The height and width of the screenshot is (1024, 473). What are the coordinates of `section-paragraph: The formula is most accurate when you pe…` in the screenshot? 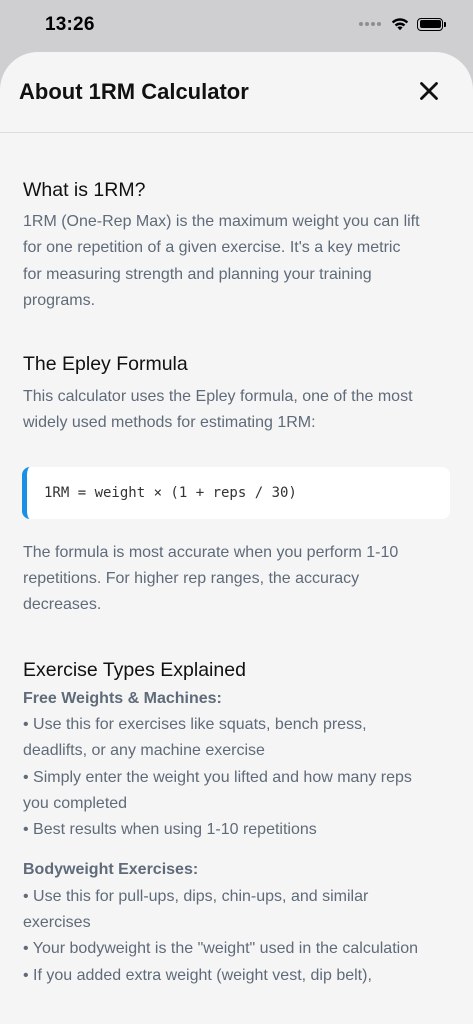 It's located at (236, 579).